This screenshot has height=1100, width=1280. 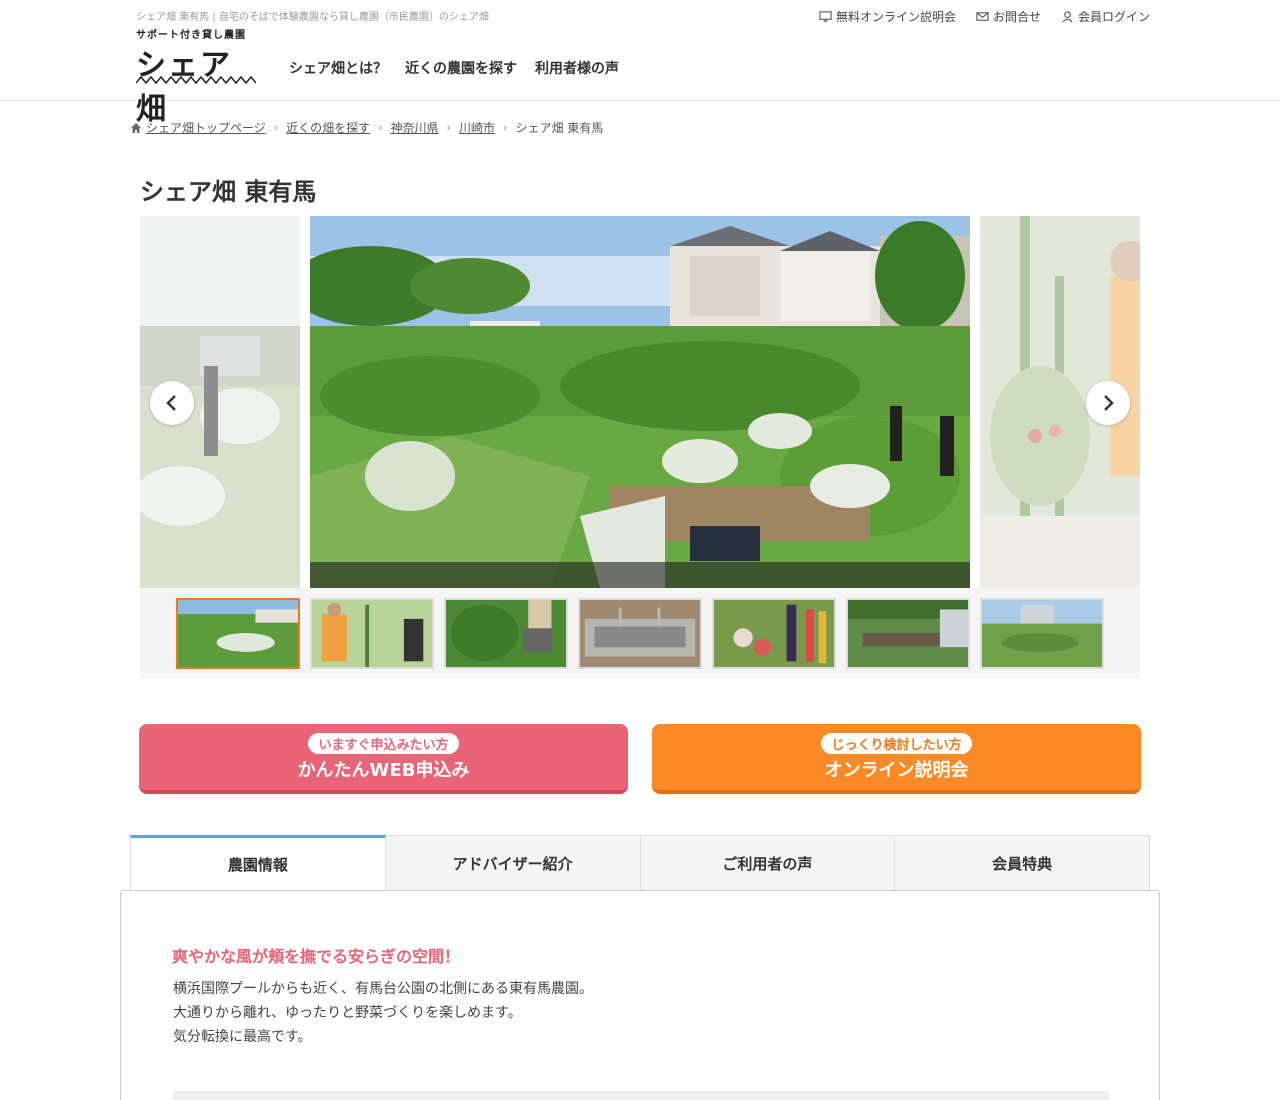 I want to click on farm-description-line: 大通りから離れ、ゆったりと野菜づくりを楽しめます。, so click(x=347, y=1013).